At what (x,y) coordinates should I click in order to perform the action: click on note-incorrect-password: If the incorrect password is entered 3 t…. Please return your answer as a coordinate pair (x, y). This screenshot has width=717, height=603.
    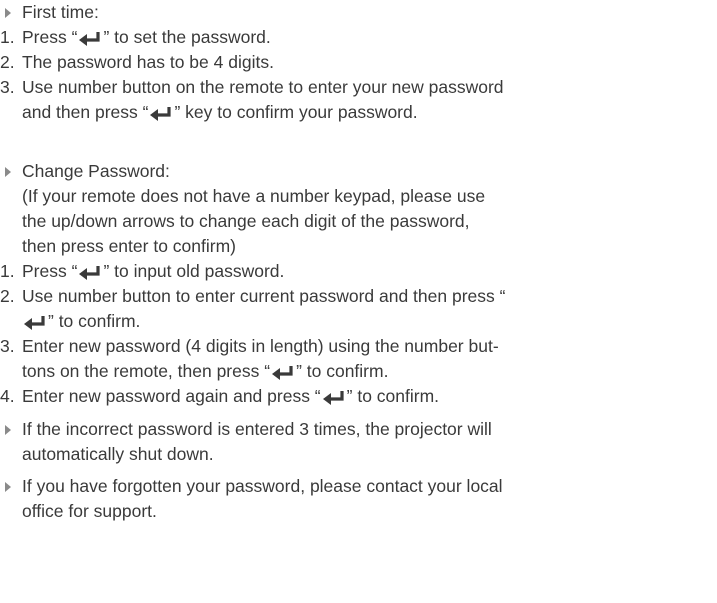
    Looking at the image, I should click on (358, 429).